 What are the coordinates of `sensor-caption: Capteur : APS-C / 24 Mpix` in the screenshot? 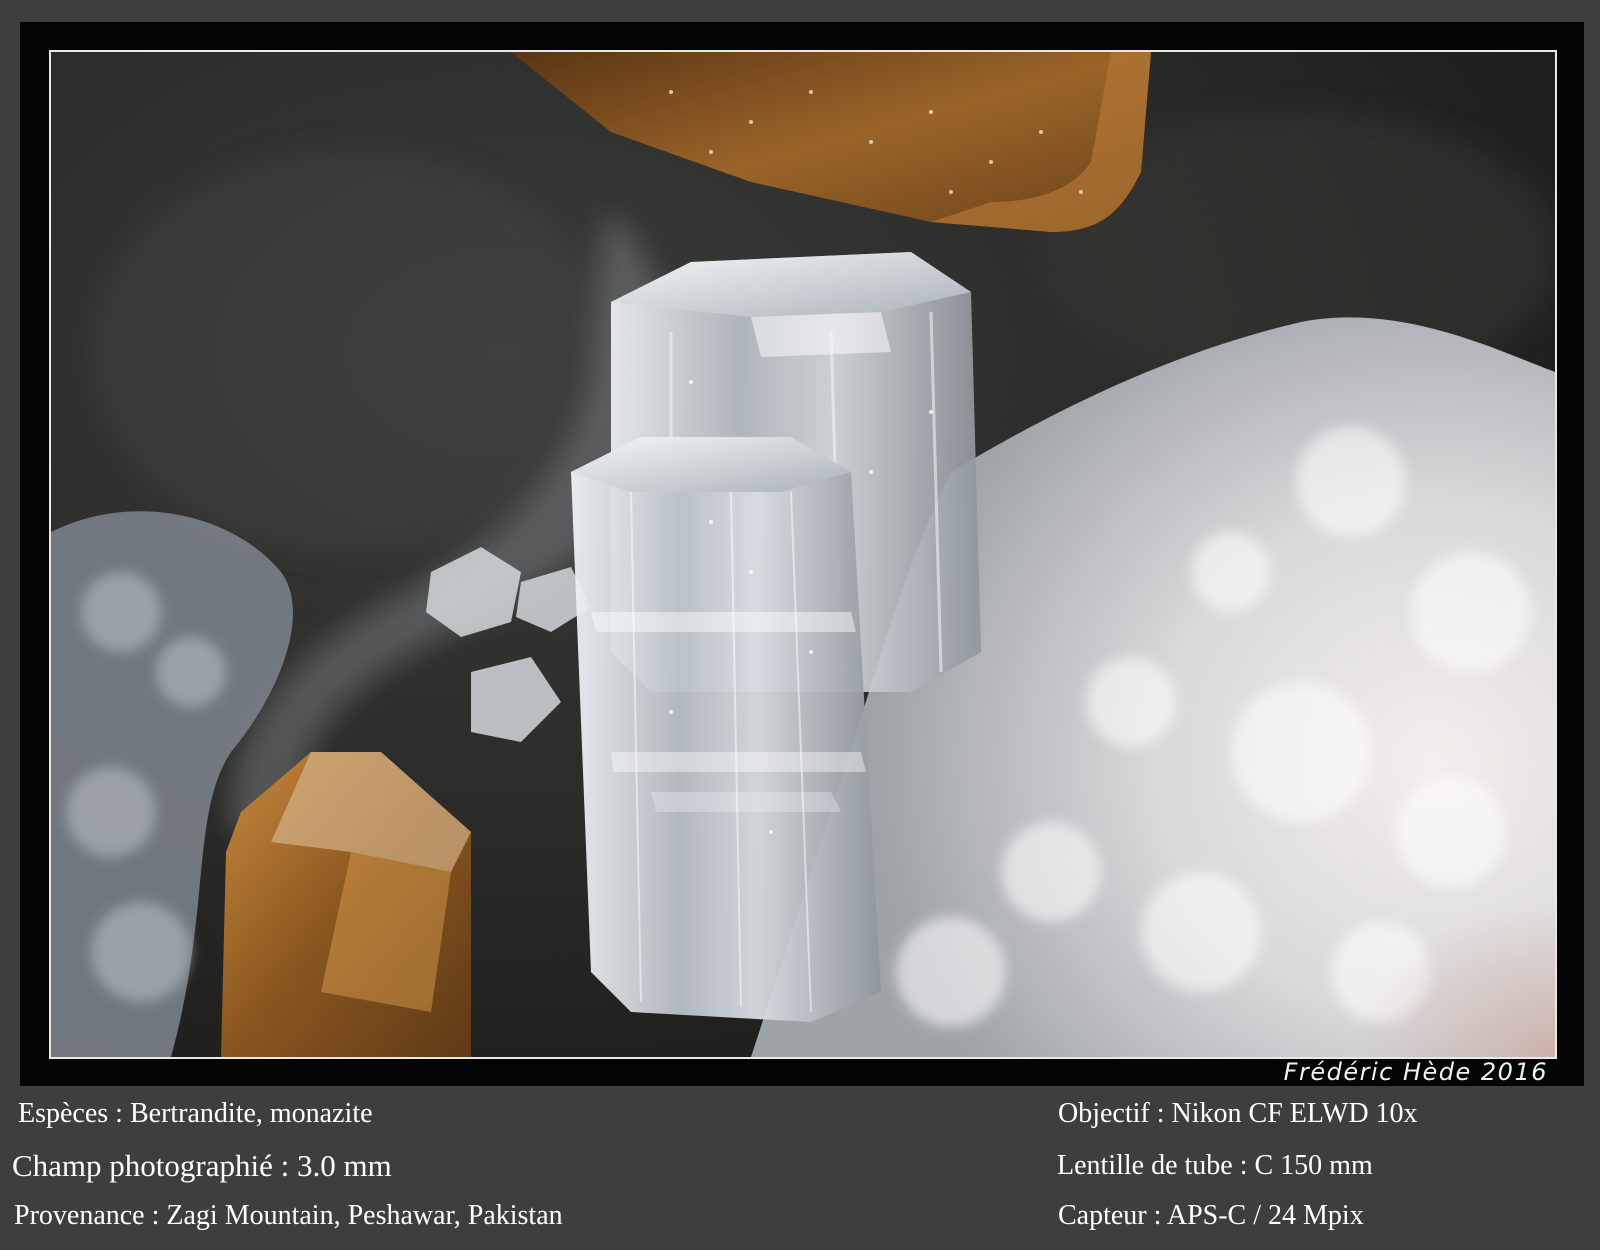 It's located at (1211, 1215).